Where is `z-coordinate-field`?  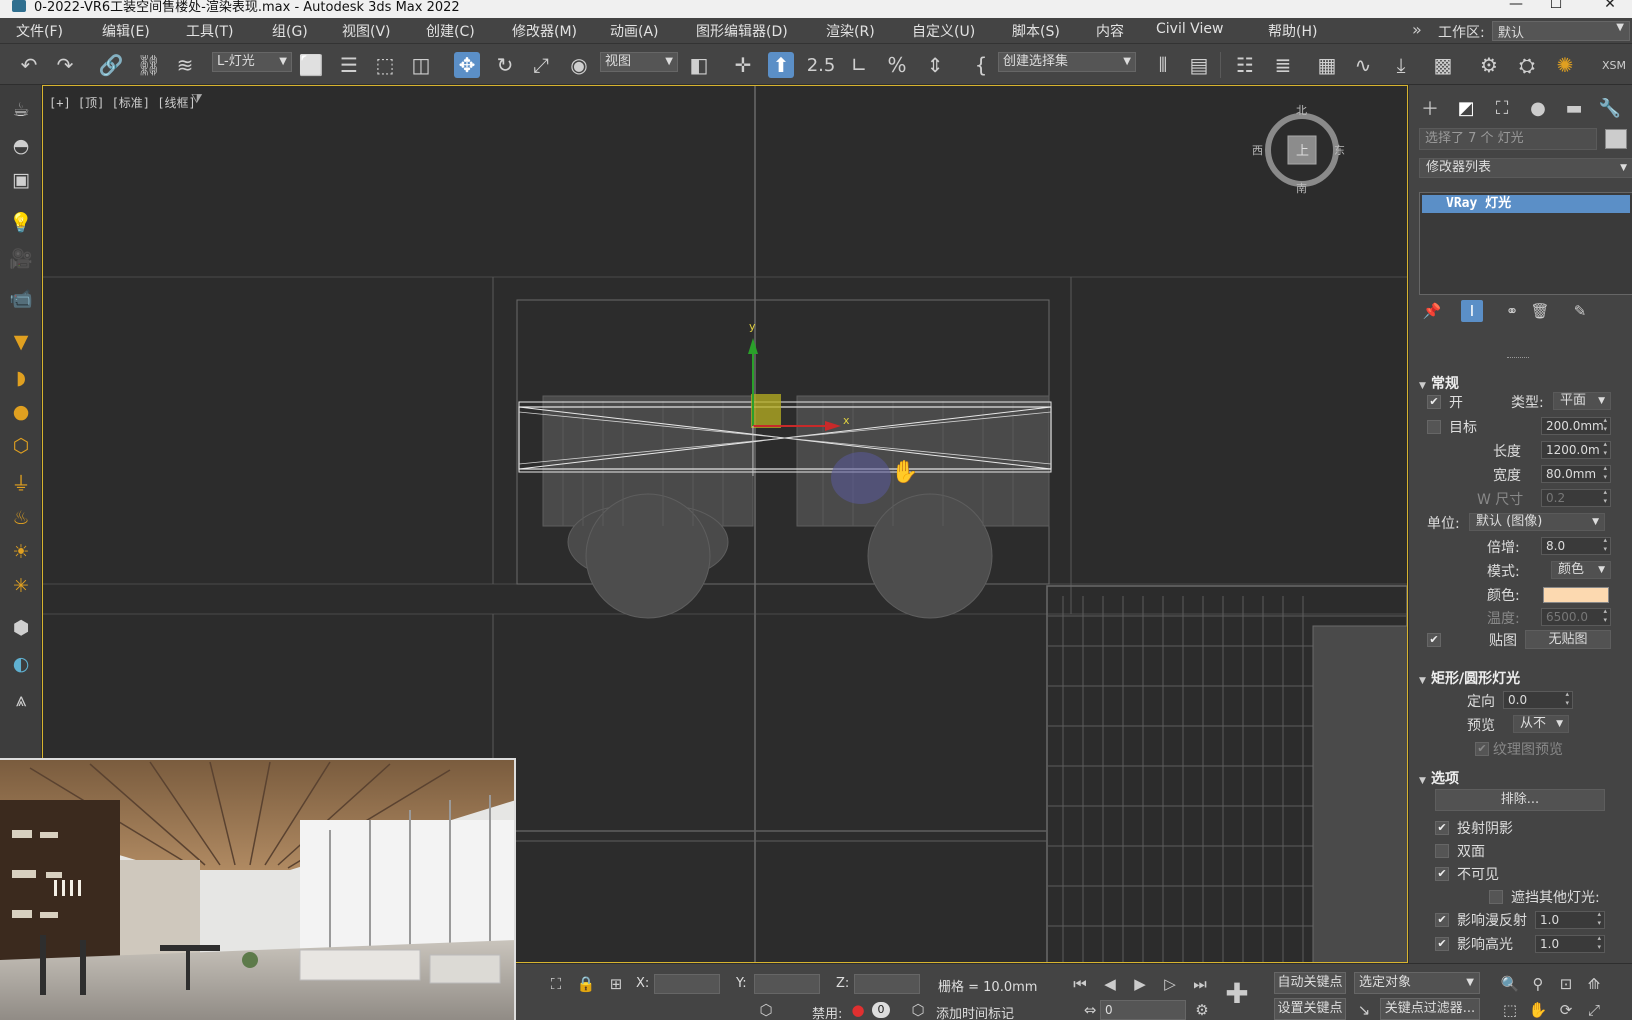 z-coordinate-field is located at coordinates (887, 984).